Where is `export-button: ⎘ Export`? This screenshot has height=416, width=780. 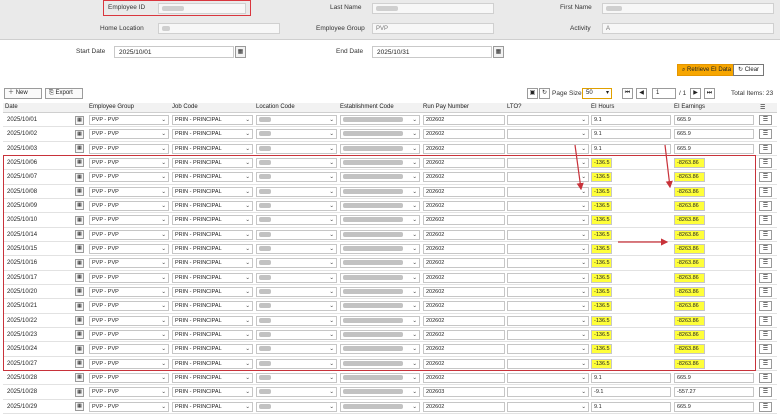
export-button: ⎘ Export is located at coordinates (64, 93).